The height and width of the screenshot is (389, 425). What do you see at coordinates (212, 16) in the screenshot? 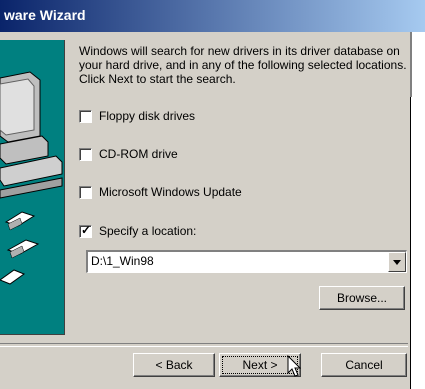
I see `title-bar: ware Wizard` at bounding box center [212, 16].